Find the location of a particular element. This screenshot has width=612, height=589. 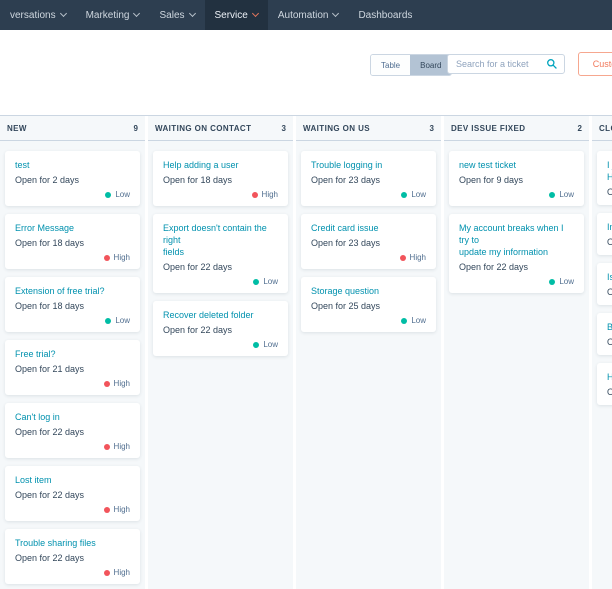

nav-item-label: Service is located at coordinates (231, 15).